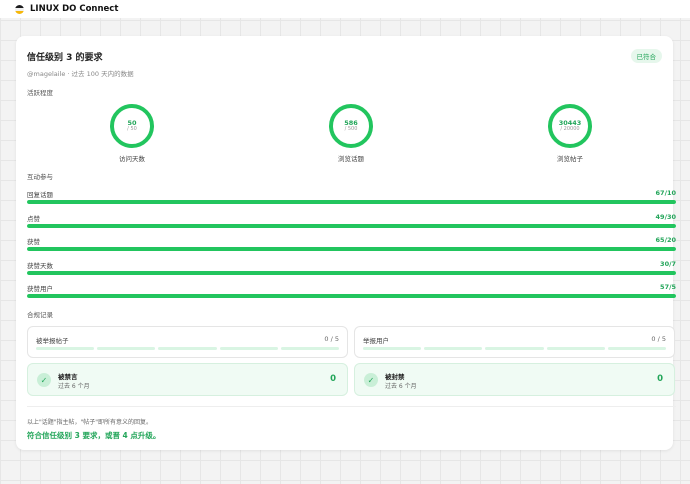  What do you see at coordinates (68, 377) in the screenshot?
I see `panel-title: 被禁言` at bounding box center [68, 377].